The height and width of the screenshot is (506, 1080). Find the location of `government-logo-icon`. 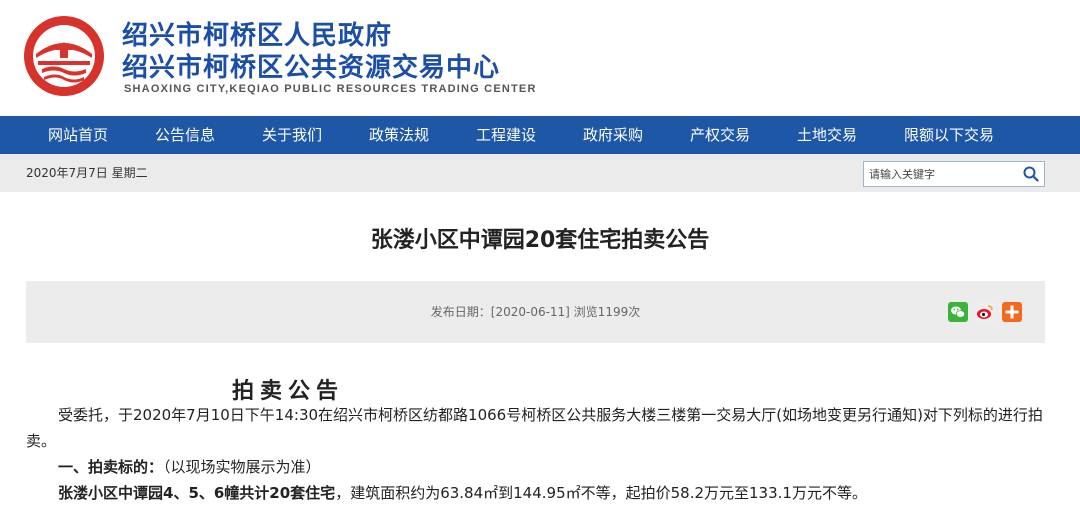

government-logo-icon is located at coordinates (64, 56).